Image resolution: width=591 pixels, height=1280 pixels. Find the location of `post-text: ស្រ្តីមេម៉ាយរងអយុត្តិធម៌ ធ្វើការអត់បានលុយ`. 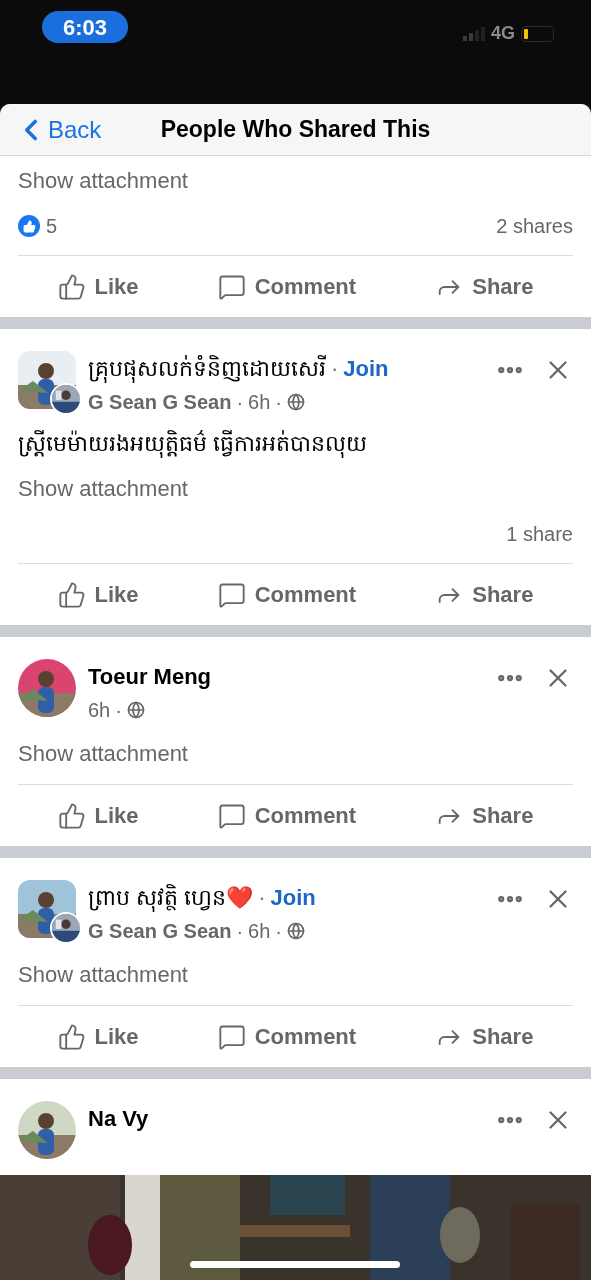

post-text: ស្រ្តីមេម៉ាយរងអយុត្តិធម៌ ធ្វើការអត់បានលុយ is located at coordinates (193, 444).